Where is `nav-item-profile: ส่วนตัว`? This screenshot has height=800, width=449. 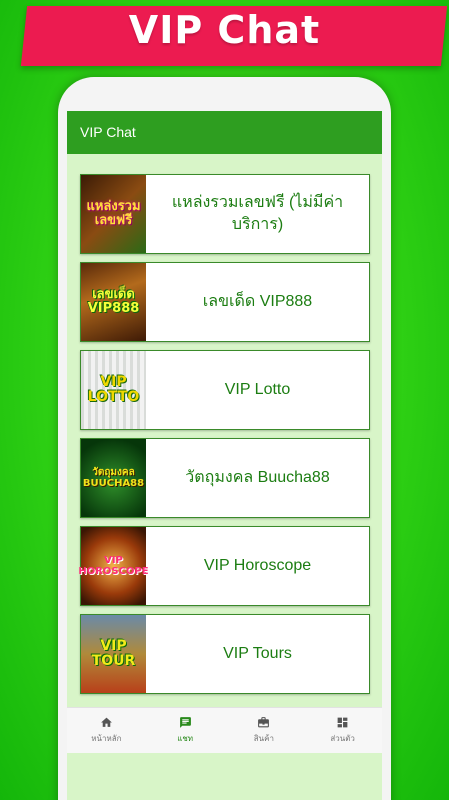 nav-item-profile: ส่วนตัว is located at coordinates (342, 730).